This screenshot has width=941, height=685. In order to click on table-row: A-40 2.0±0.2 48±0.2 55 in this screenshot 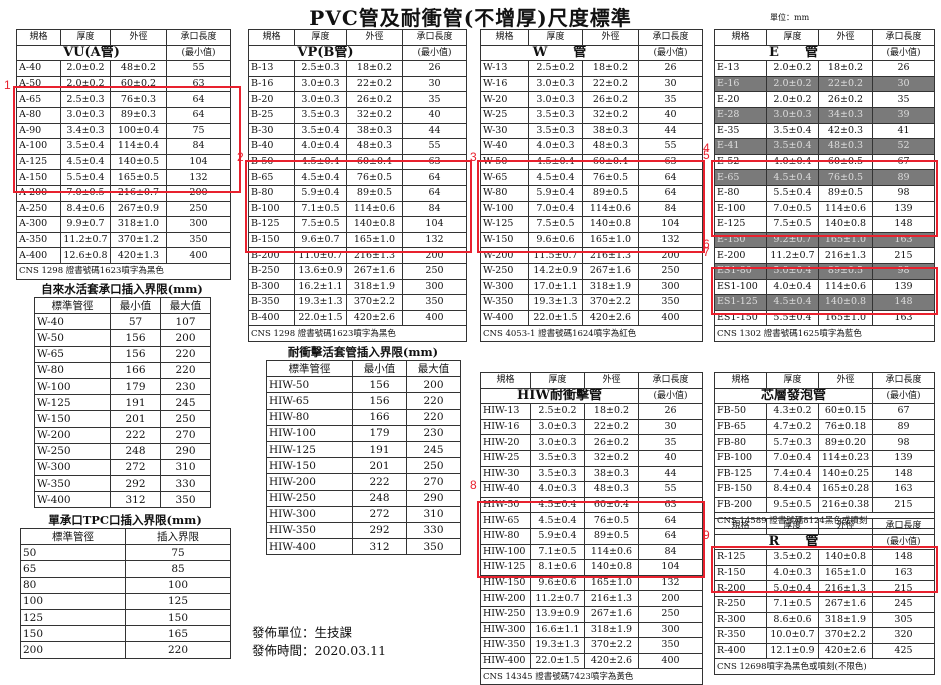, I will do `click(123, 68)`.